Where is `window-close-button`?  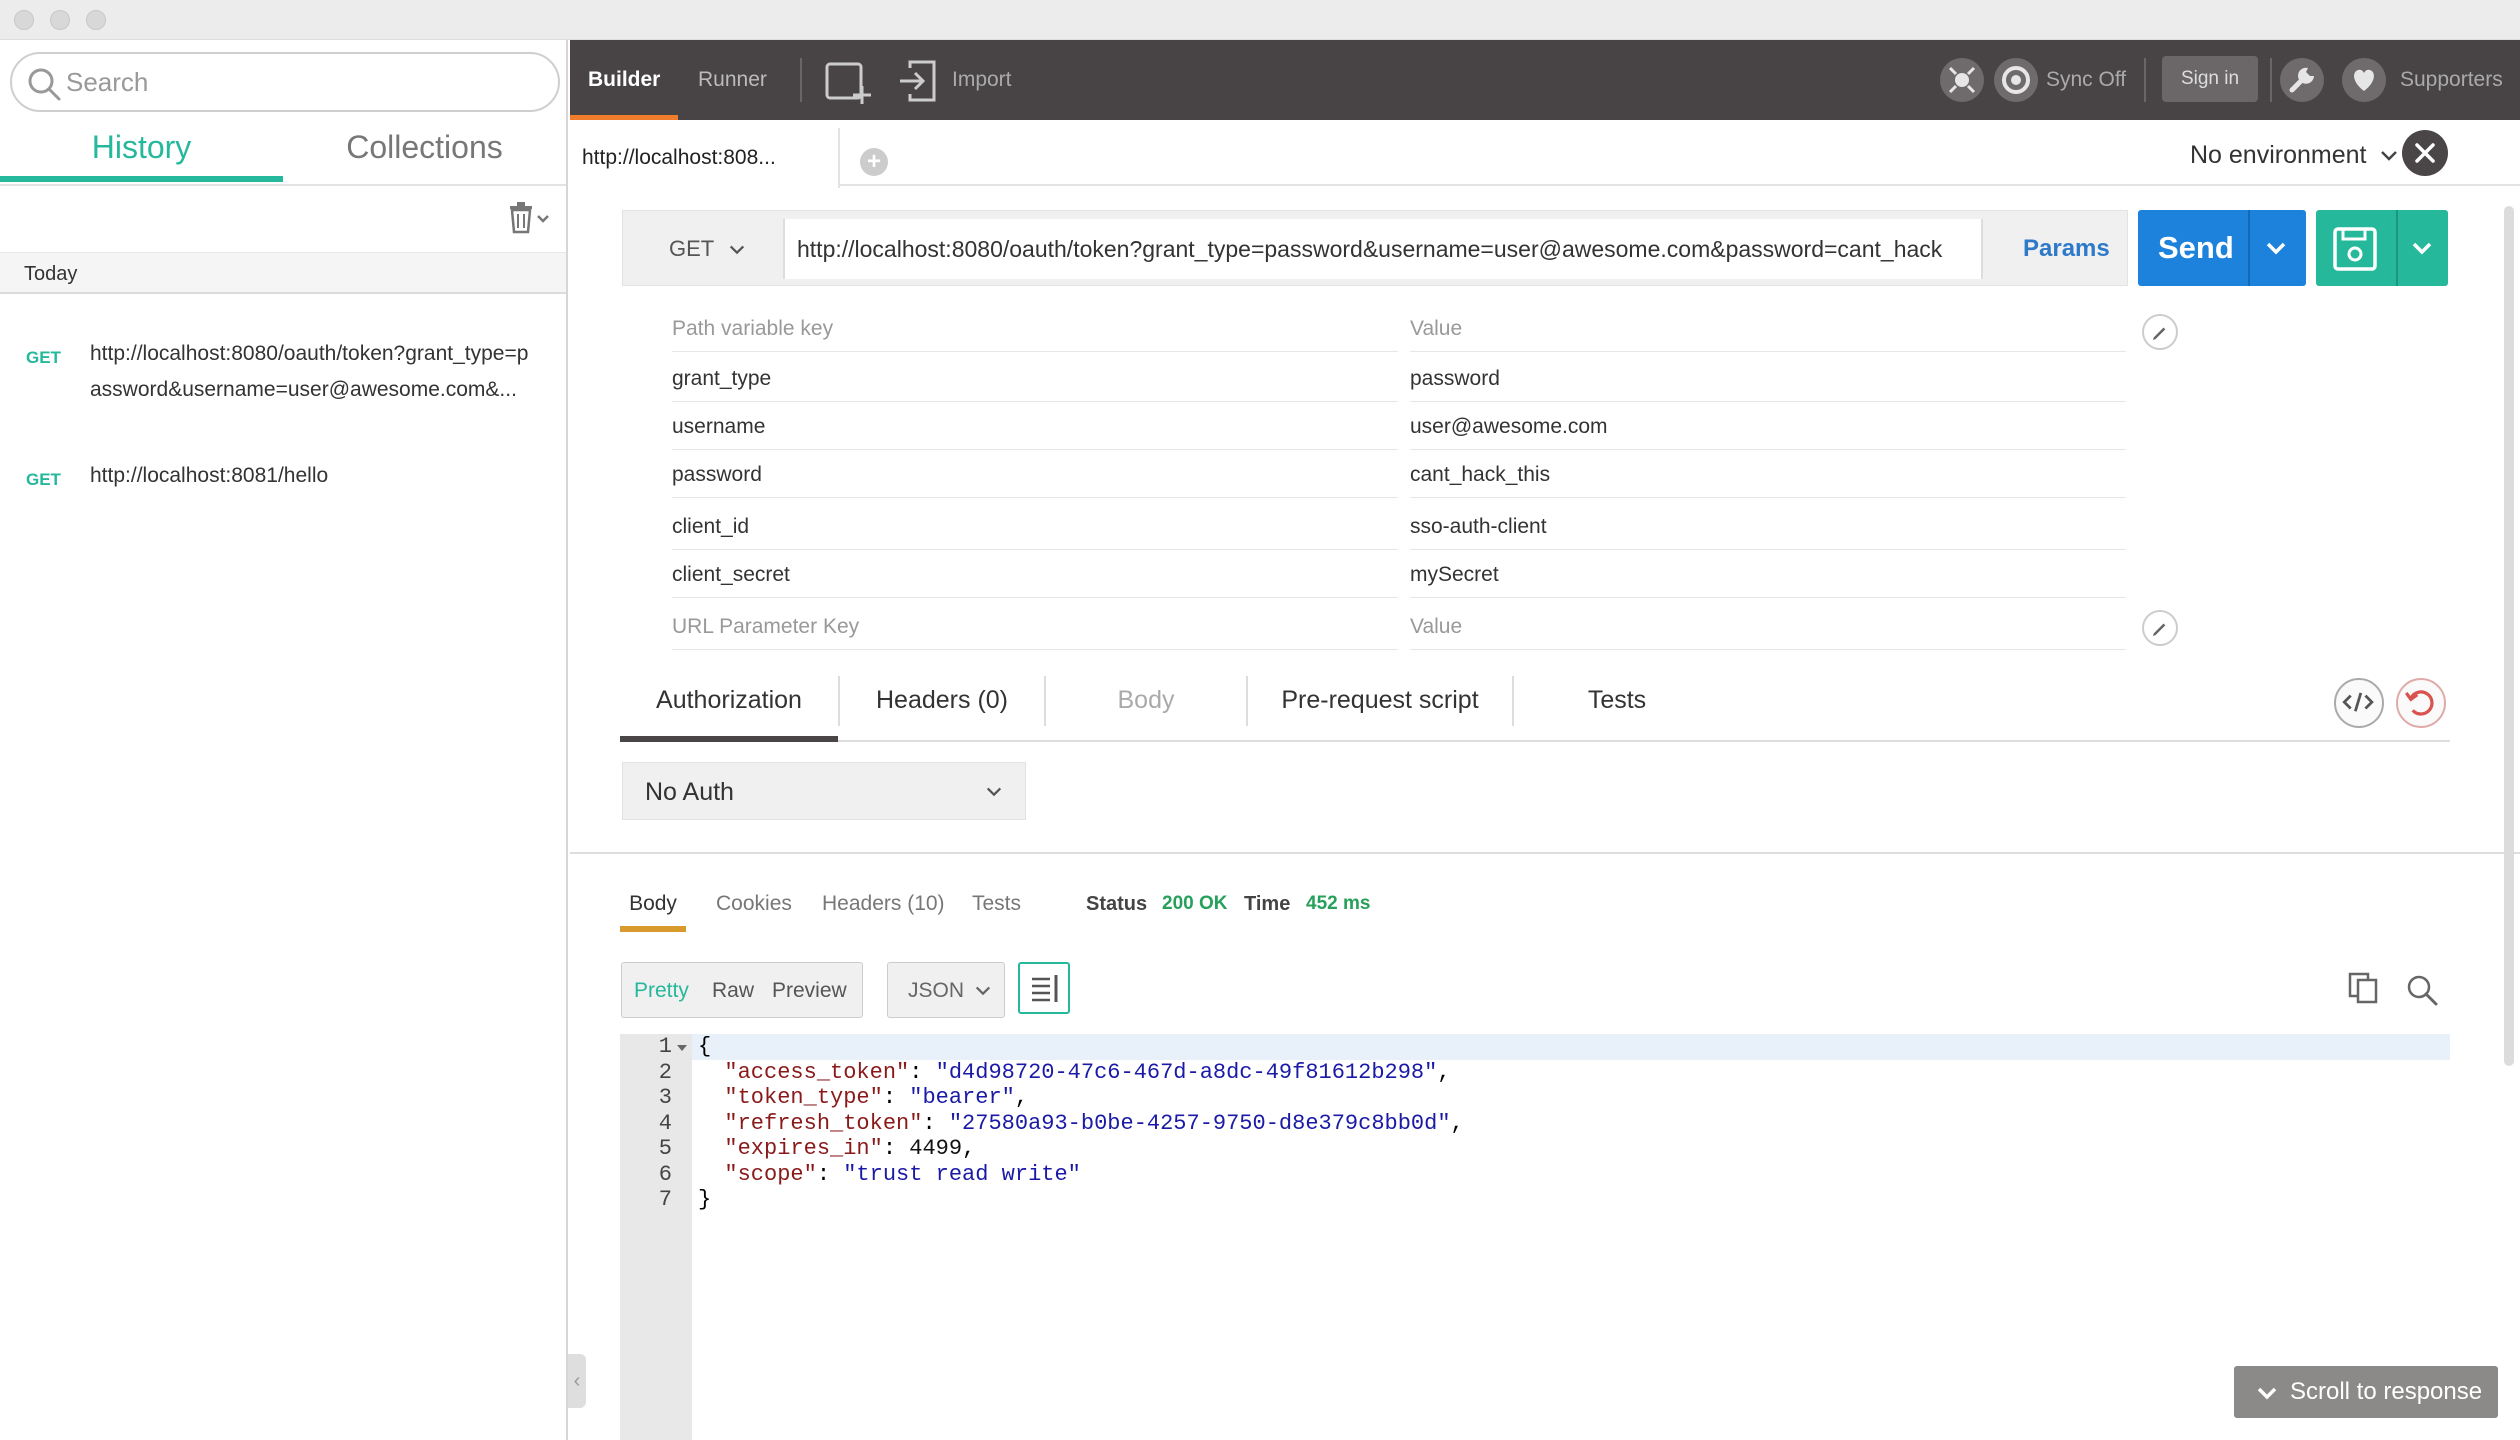
window-close-button is located at coordinates (24, 20).